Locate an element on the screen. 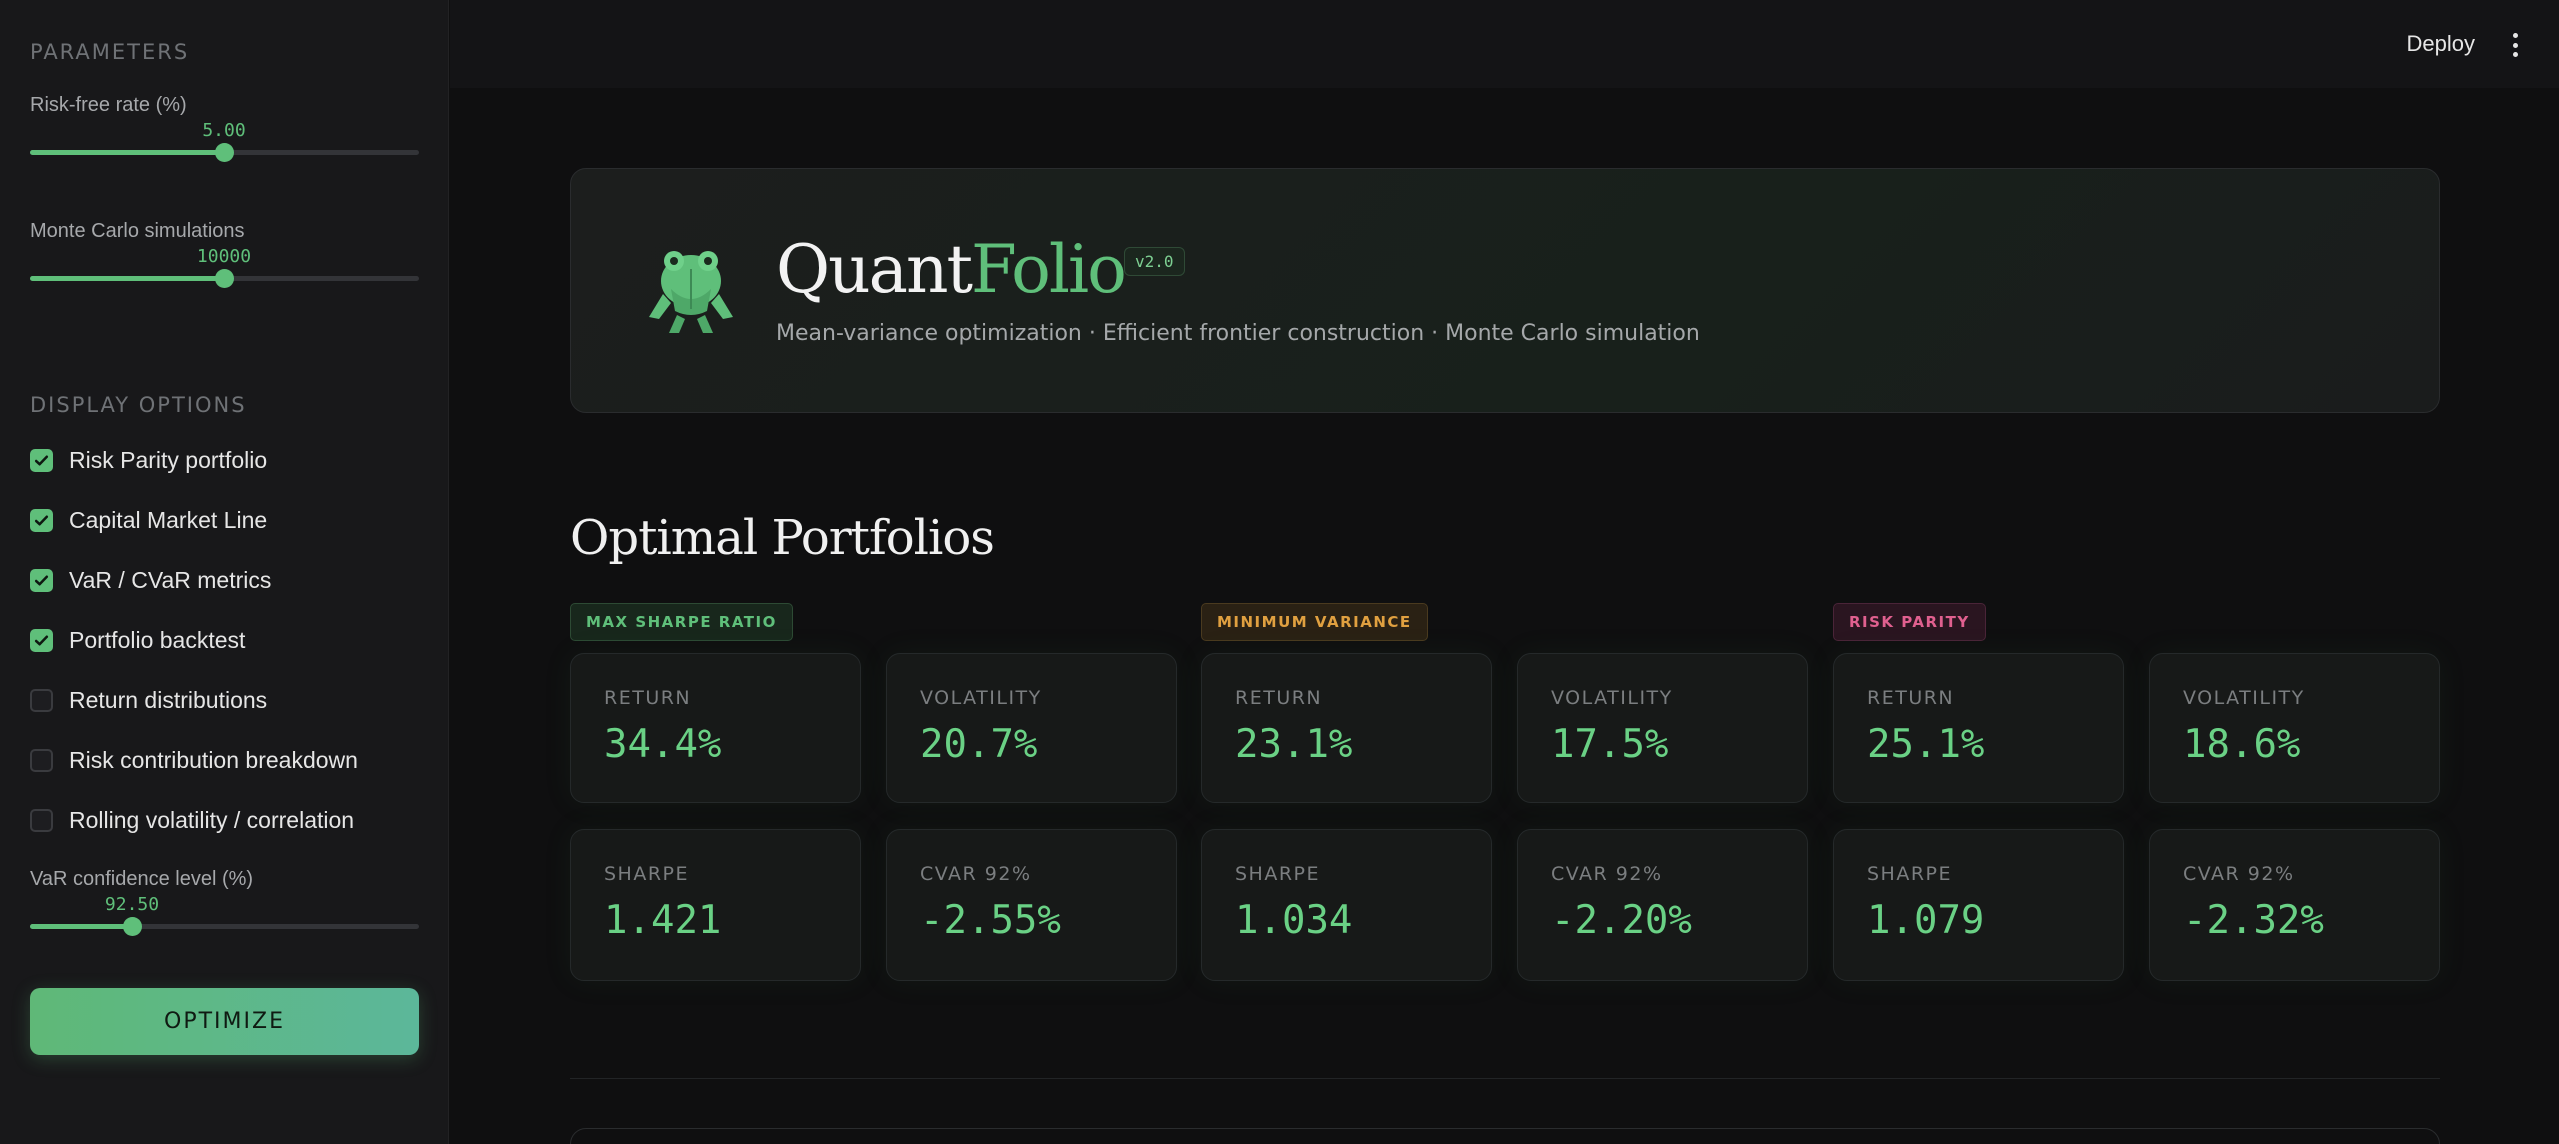 The height and width of the screenshot is (1144, 2559). option-risk-contribution: Risk contribution breakdown is located at coordinates (194, 760).